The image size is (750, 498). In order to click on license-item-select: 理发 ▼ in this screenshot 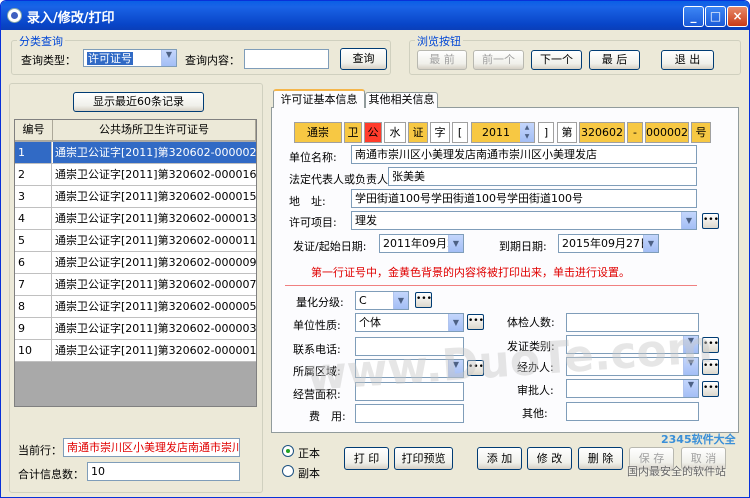, I will do `click(524, 220)`.